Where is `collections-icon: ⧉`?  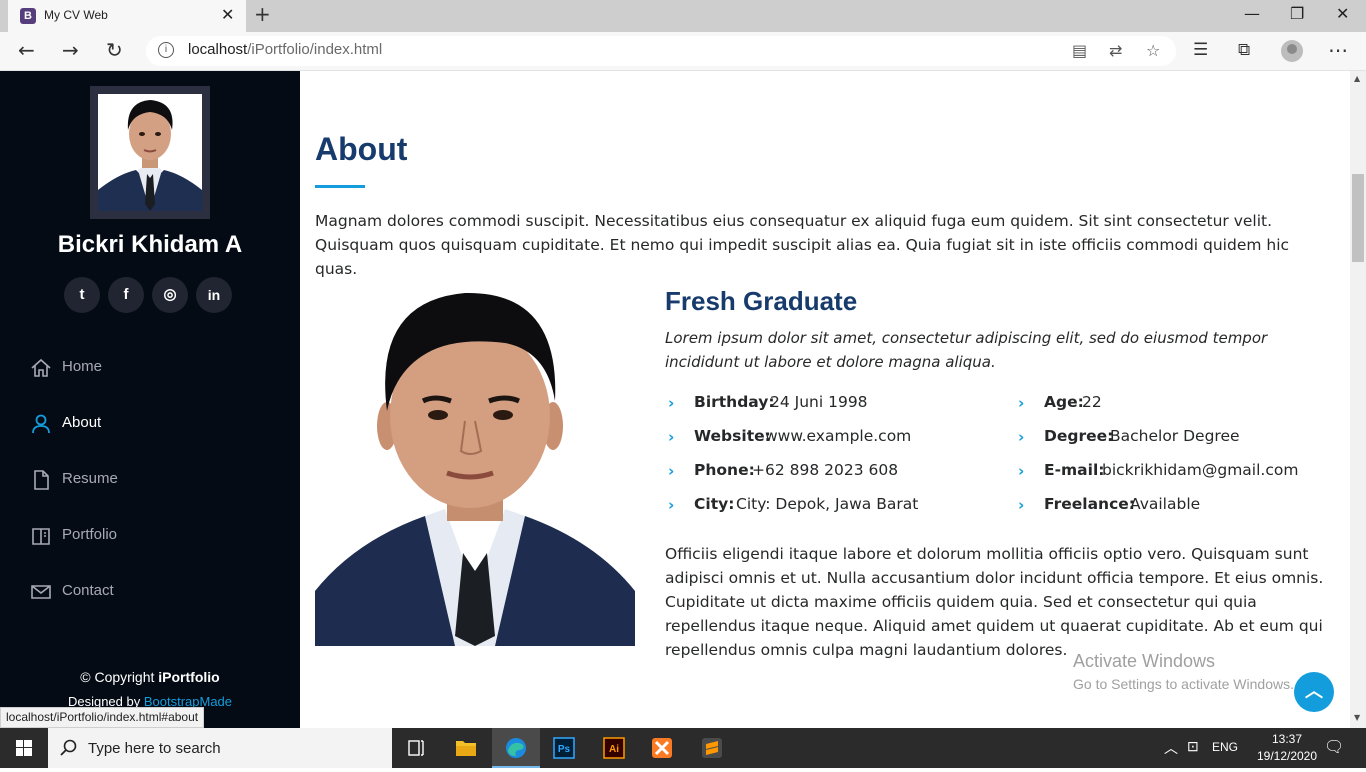 collections-icon: ⧉ is located at coordinates (1244, 50).